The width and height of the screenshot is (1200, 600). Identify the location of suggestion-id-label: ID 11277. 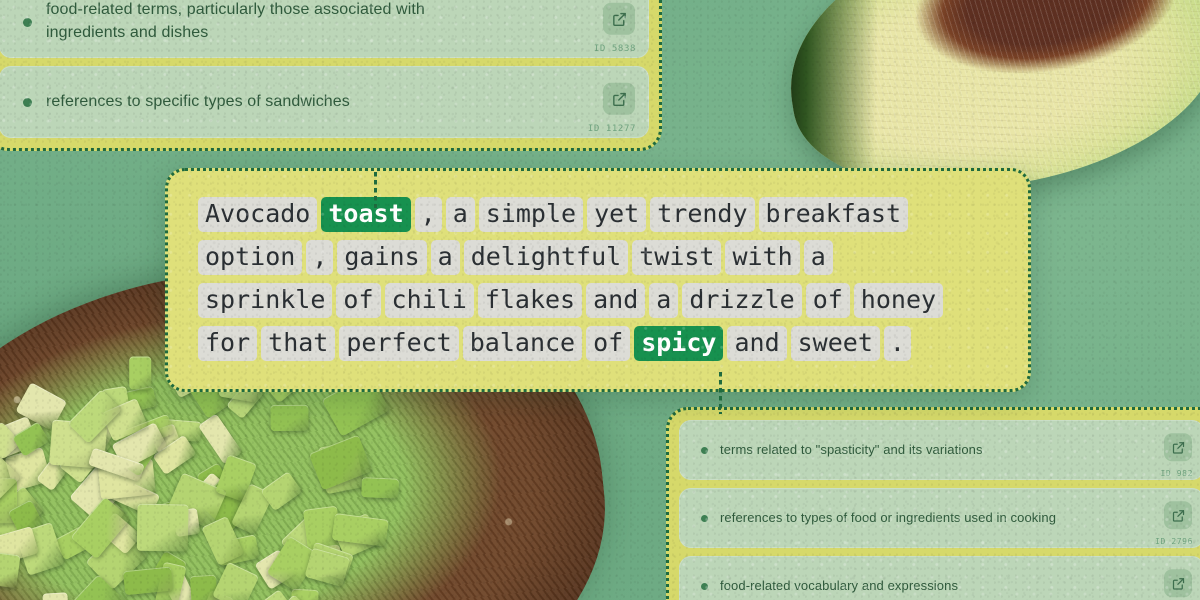
(611, 129).